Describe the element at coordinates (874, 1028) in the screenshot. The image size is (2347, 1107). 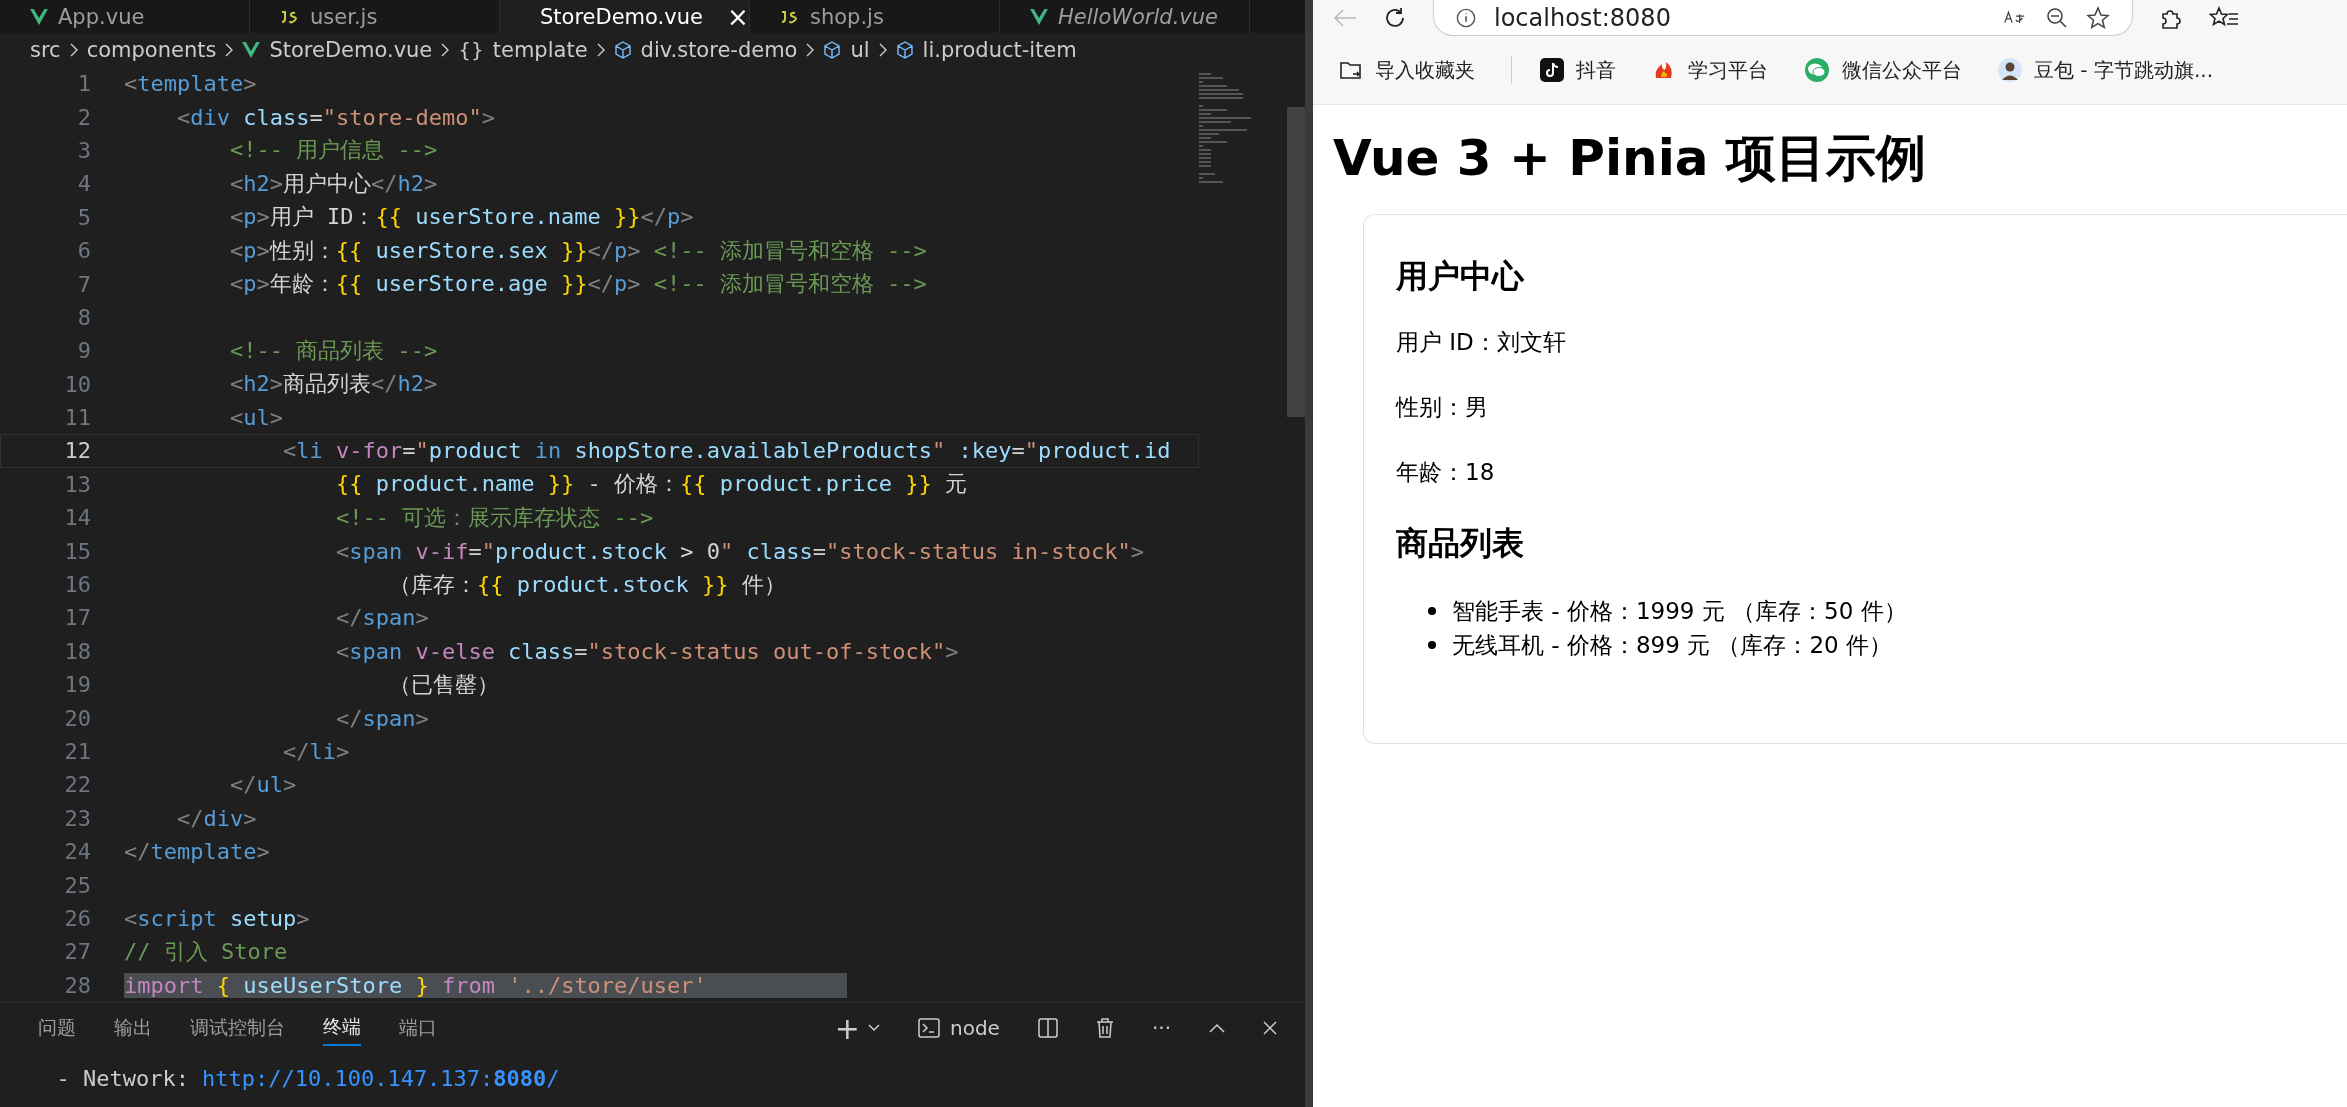
I see `caret-icon` at that location.